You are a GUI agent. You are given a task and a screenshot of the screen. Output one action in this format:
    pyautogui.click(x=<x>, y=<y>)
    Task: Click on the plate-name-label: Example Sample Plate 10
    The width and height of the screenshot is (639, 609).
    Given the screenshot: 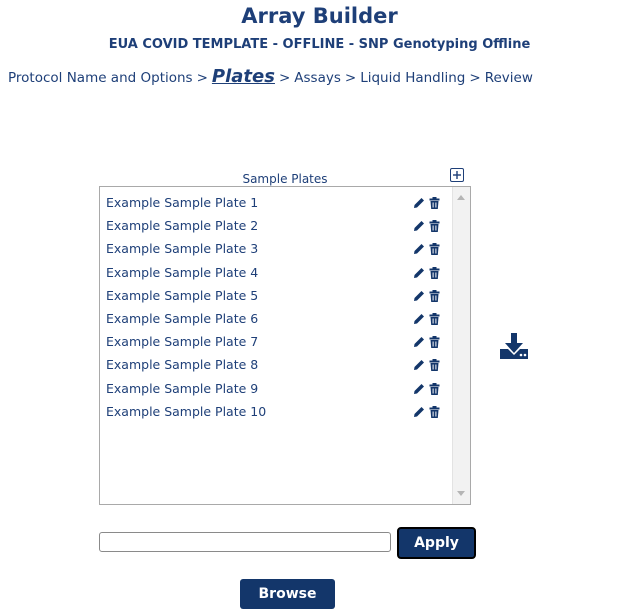 What is the action you would take?
    pyautogui.click(x=186, y=411)
    